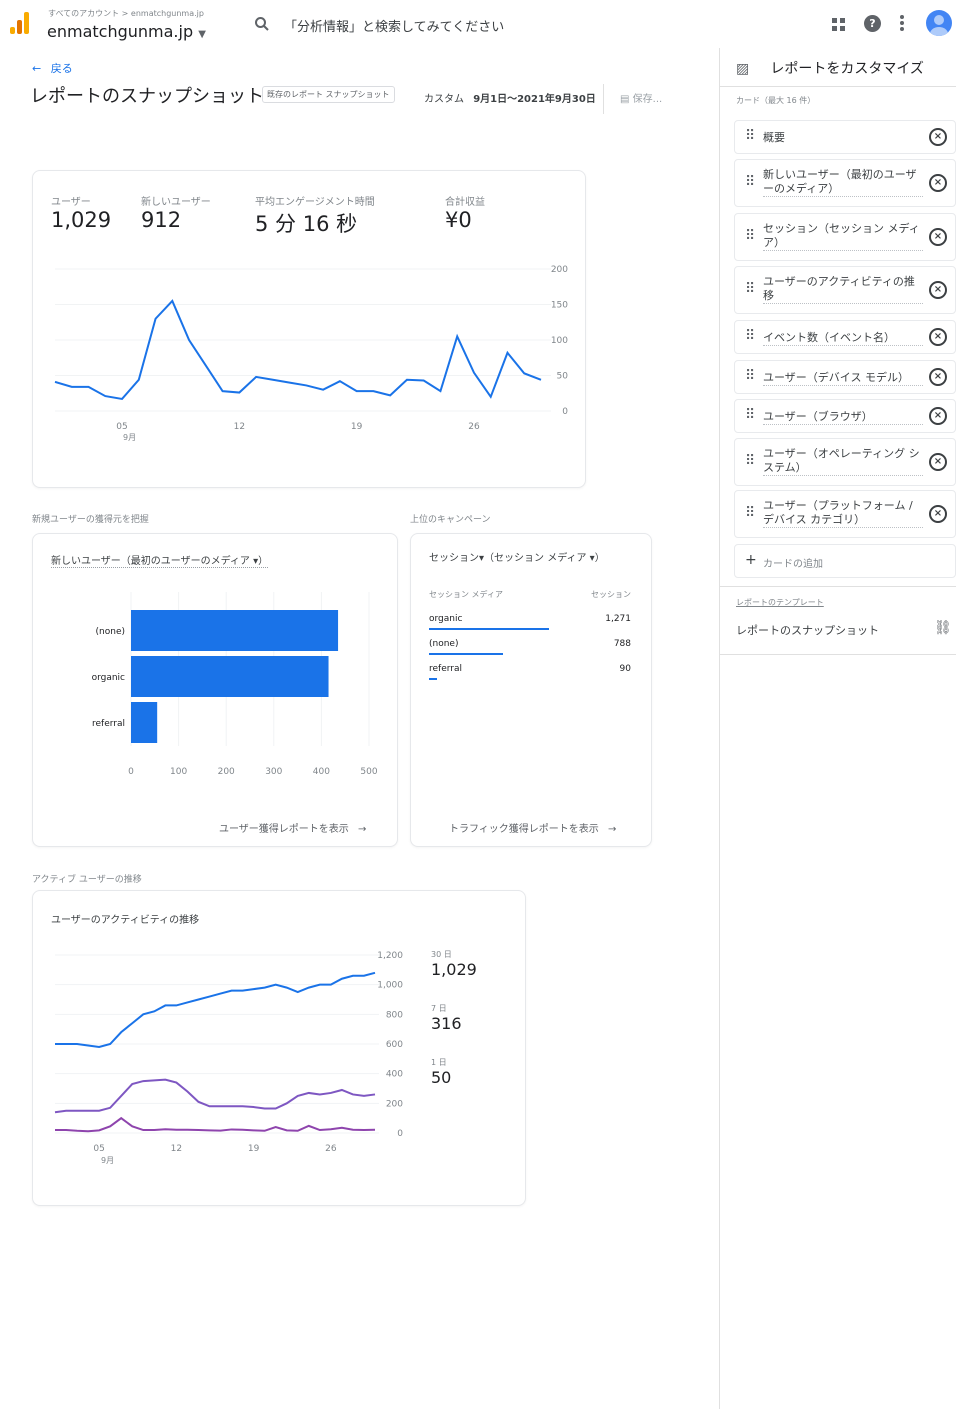 The width and height of the screenshot is (956, 1409). I want to click on report-card-item: ⠿ イベント数（イベント名） ×, so click(845, 337).